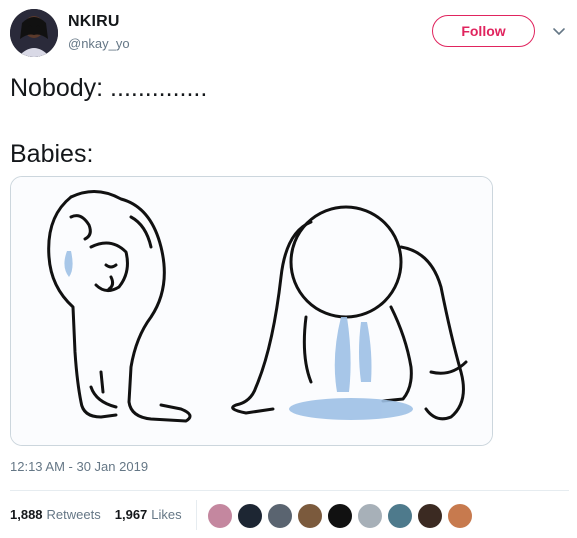 The width and height of the screenshot is (577, 538). What do you see at coordinates (52, 154) in the screenshot?
I see `tweet-text-line-2: Babies:` at bounding box center [52, 154].